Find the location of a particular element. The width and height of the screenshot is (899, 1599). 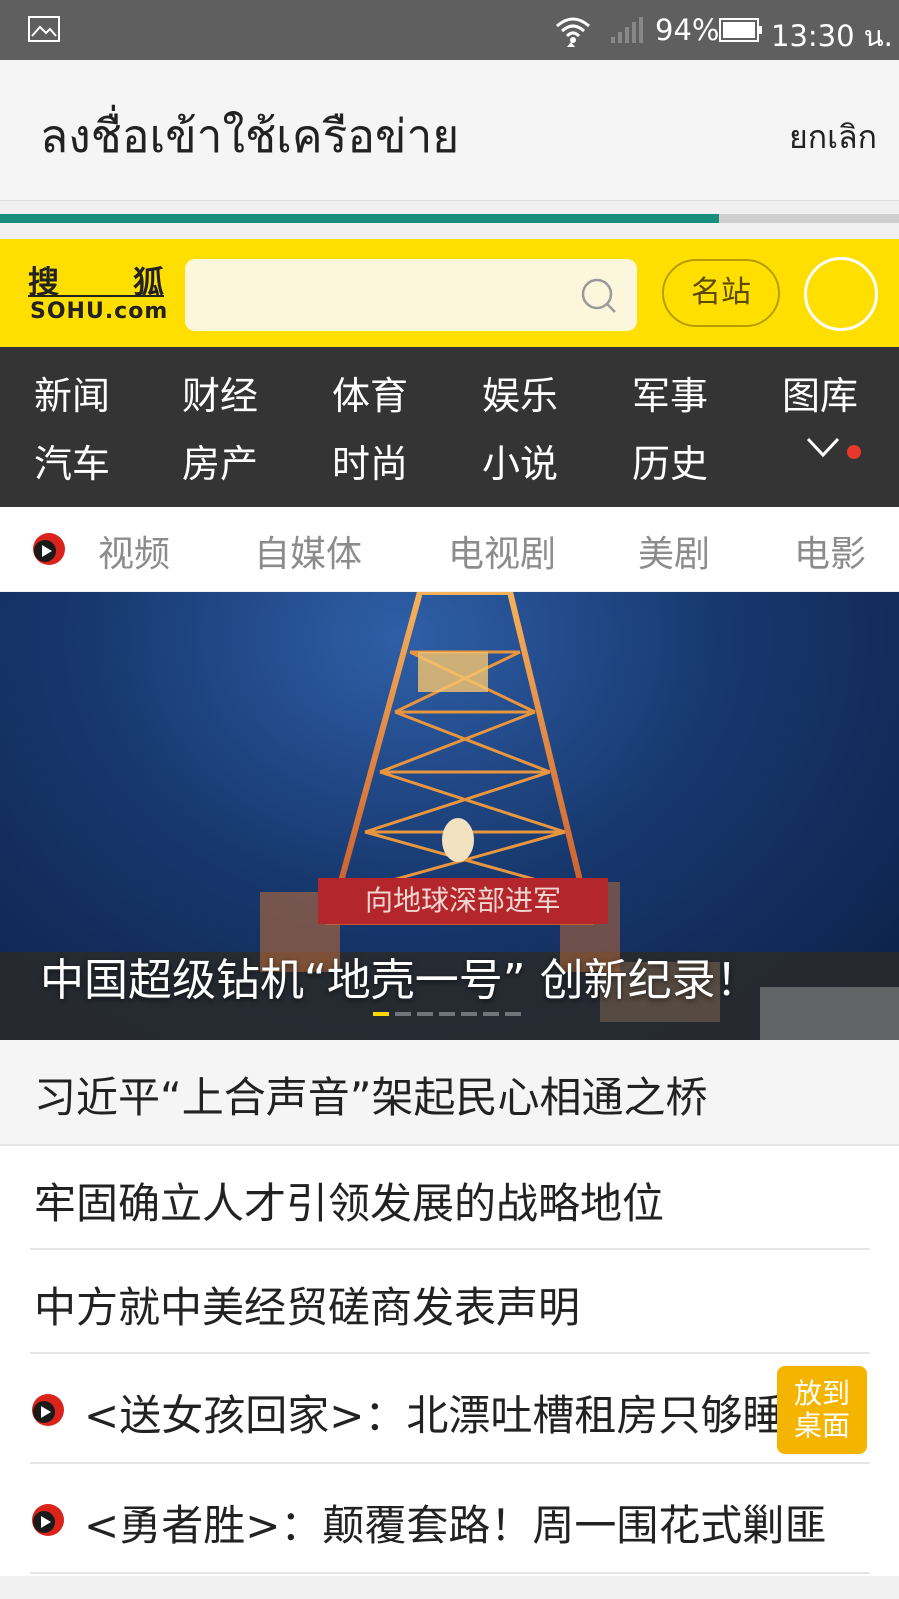

channel-finance: 财经 is located at coordinates (220, 392).